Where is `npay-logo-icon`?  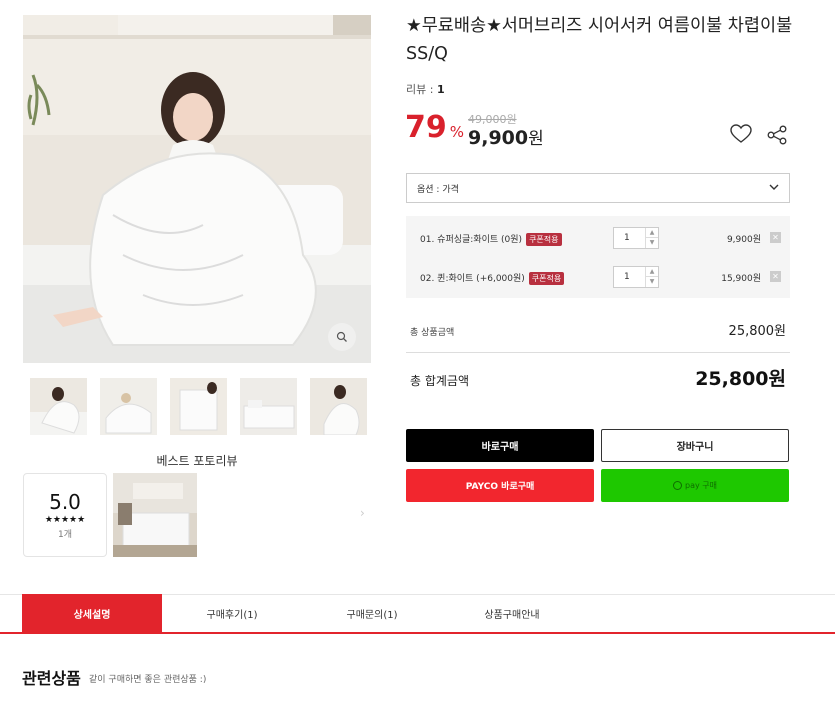 npay-logo-icon is located at coordinates (677, 485).